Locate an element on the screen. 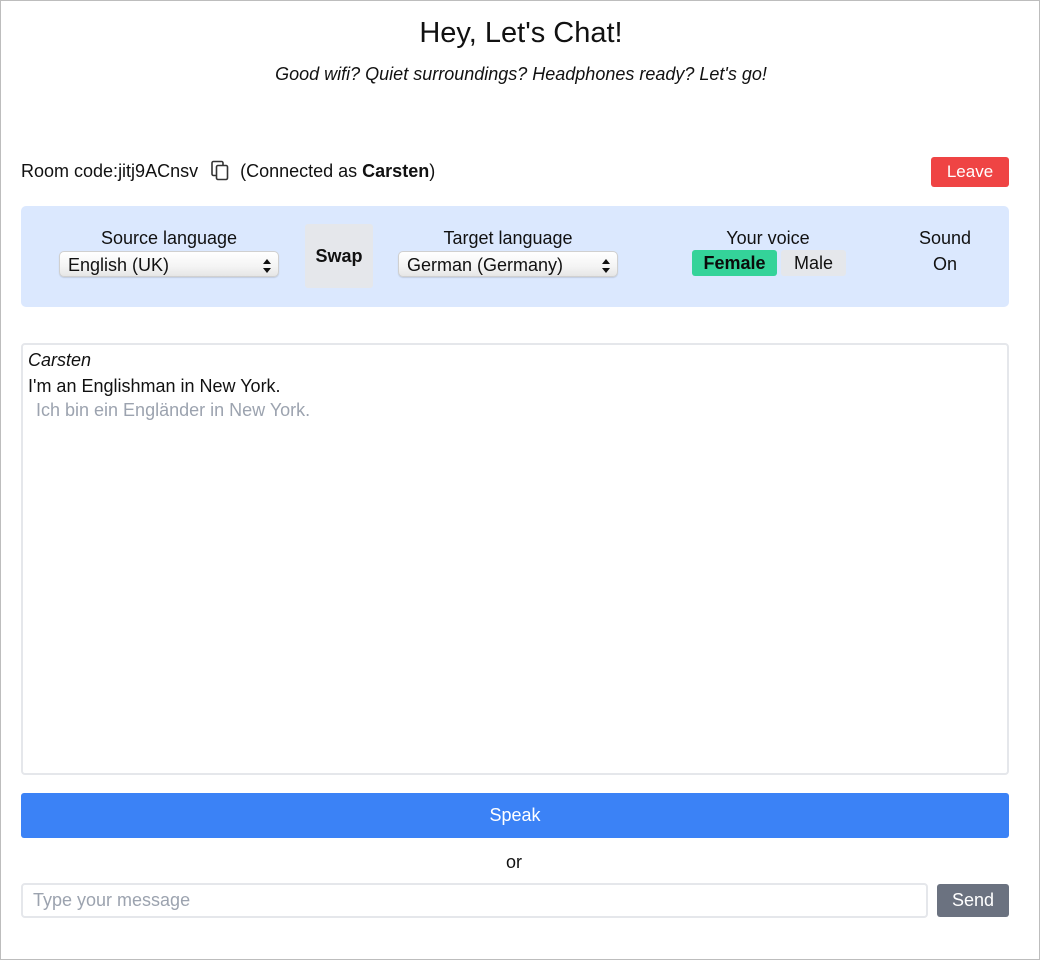 The height and width of the screenshot is (960, 1040). copy-icon is located at coordinates (220, 171).